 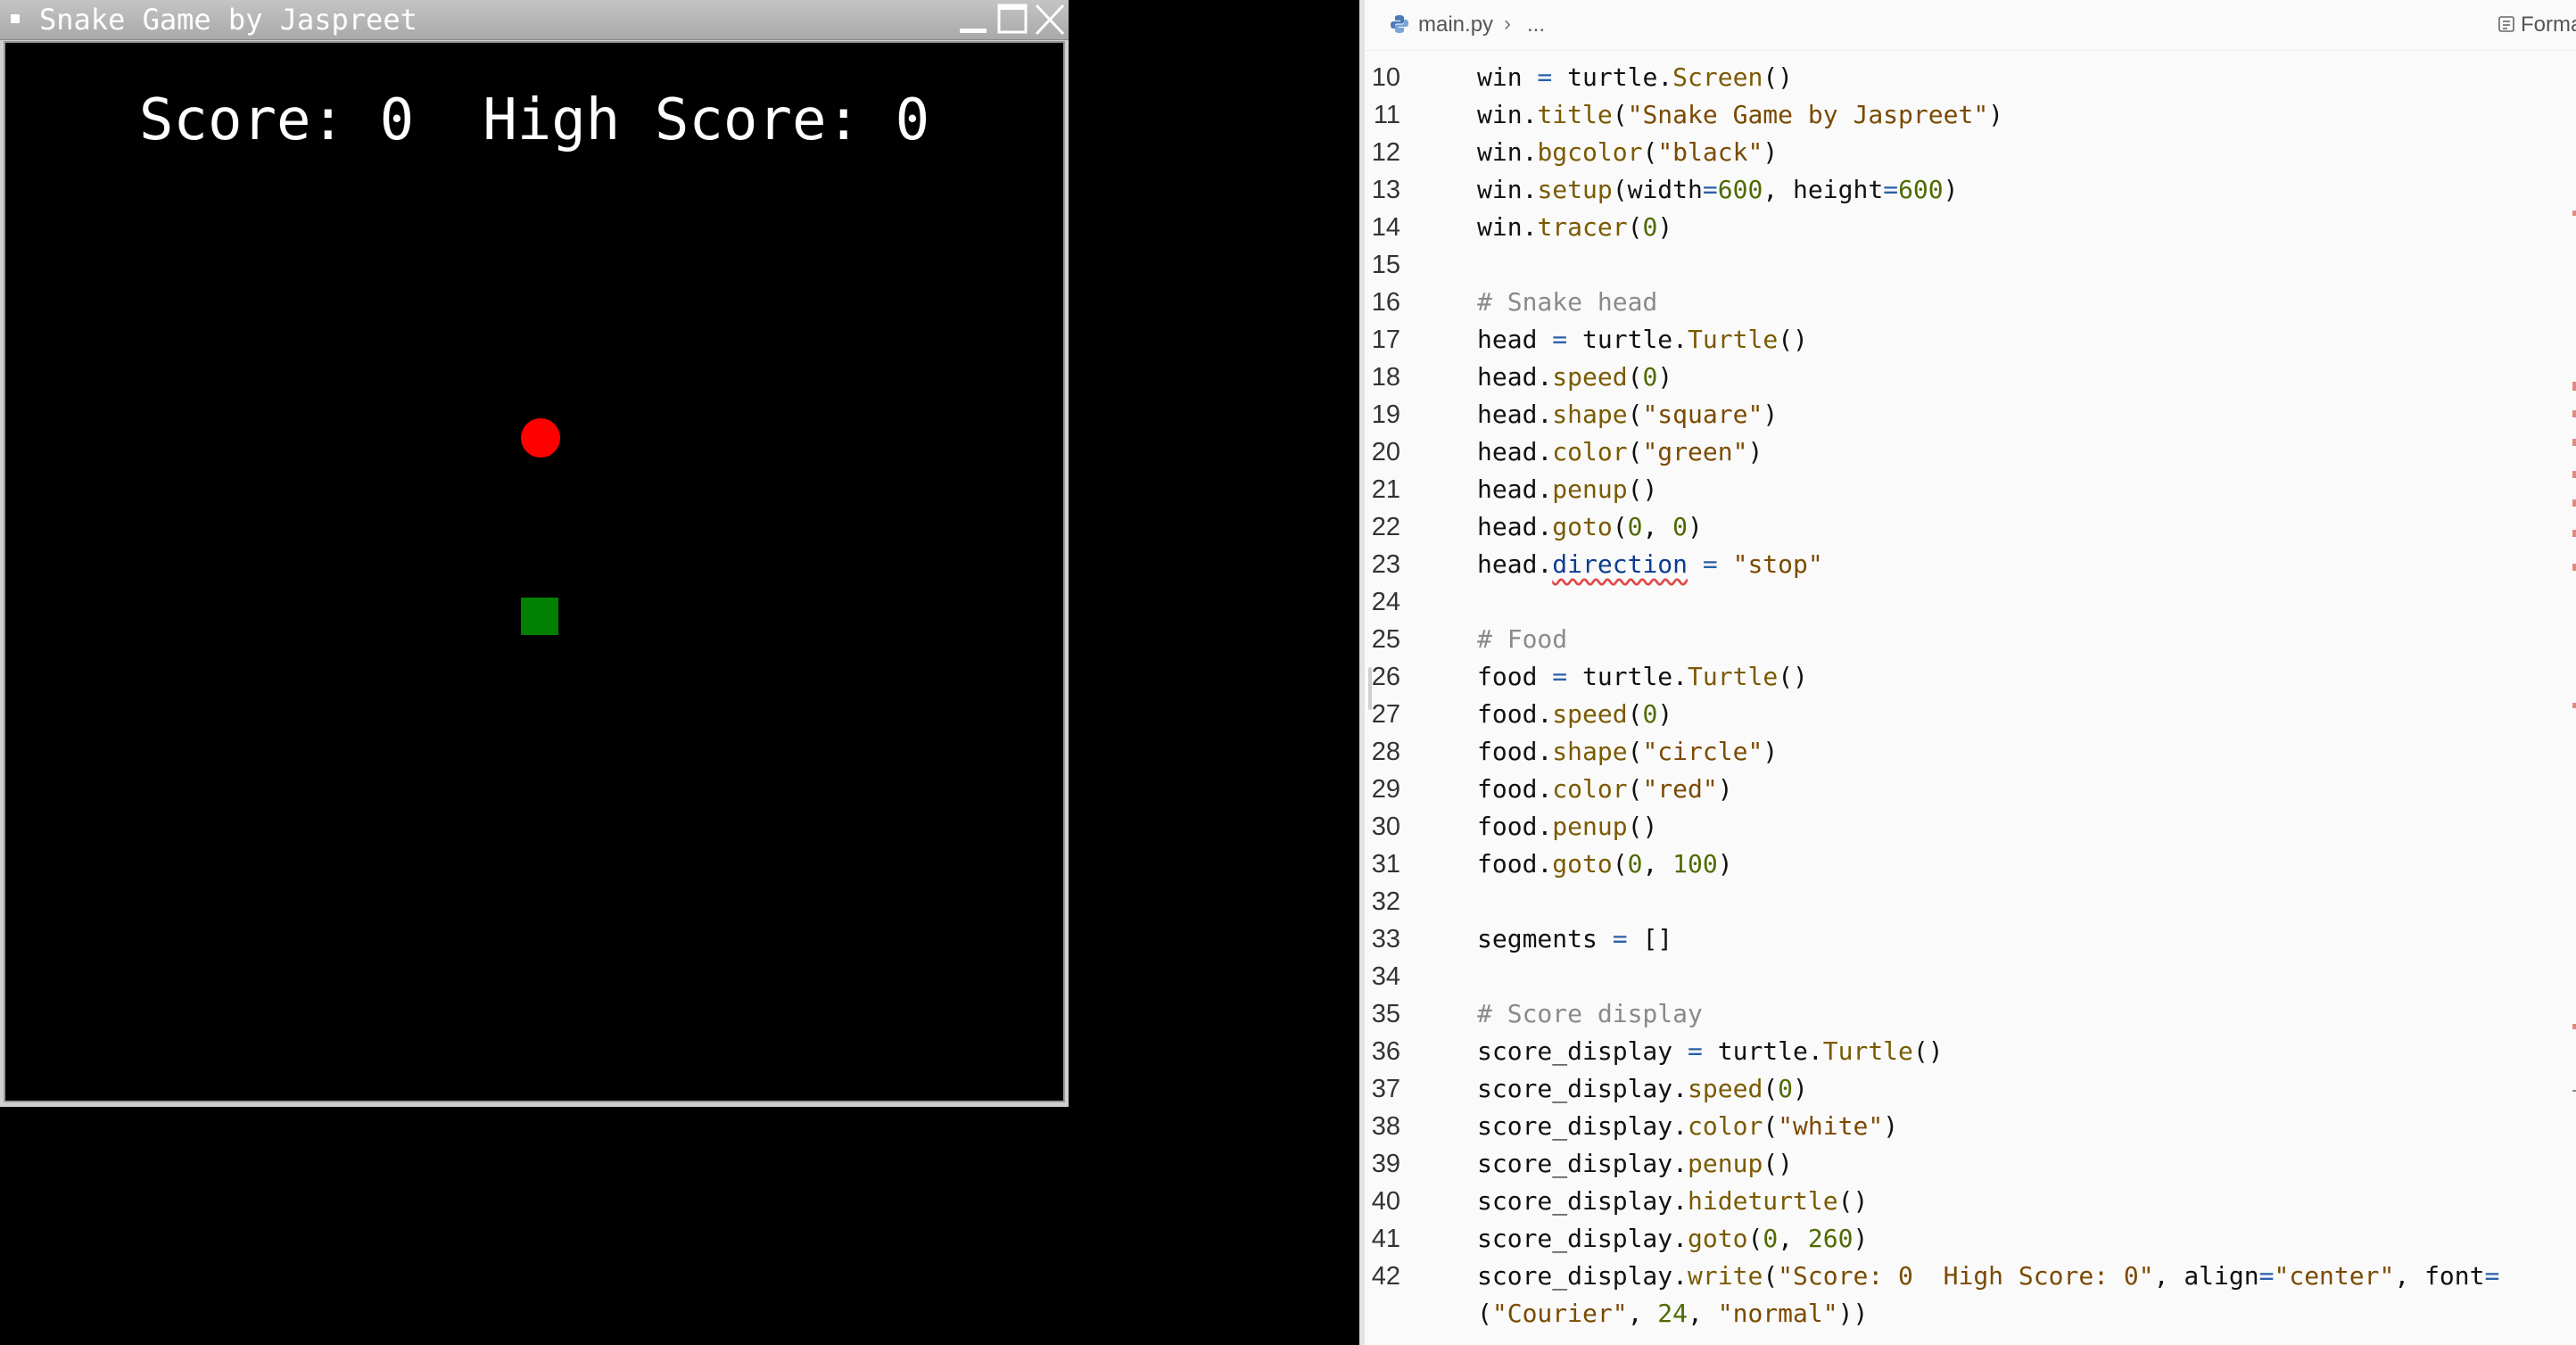 I want to click on format-button: Forma, so click(x=2549, y=25).